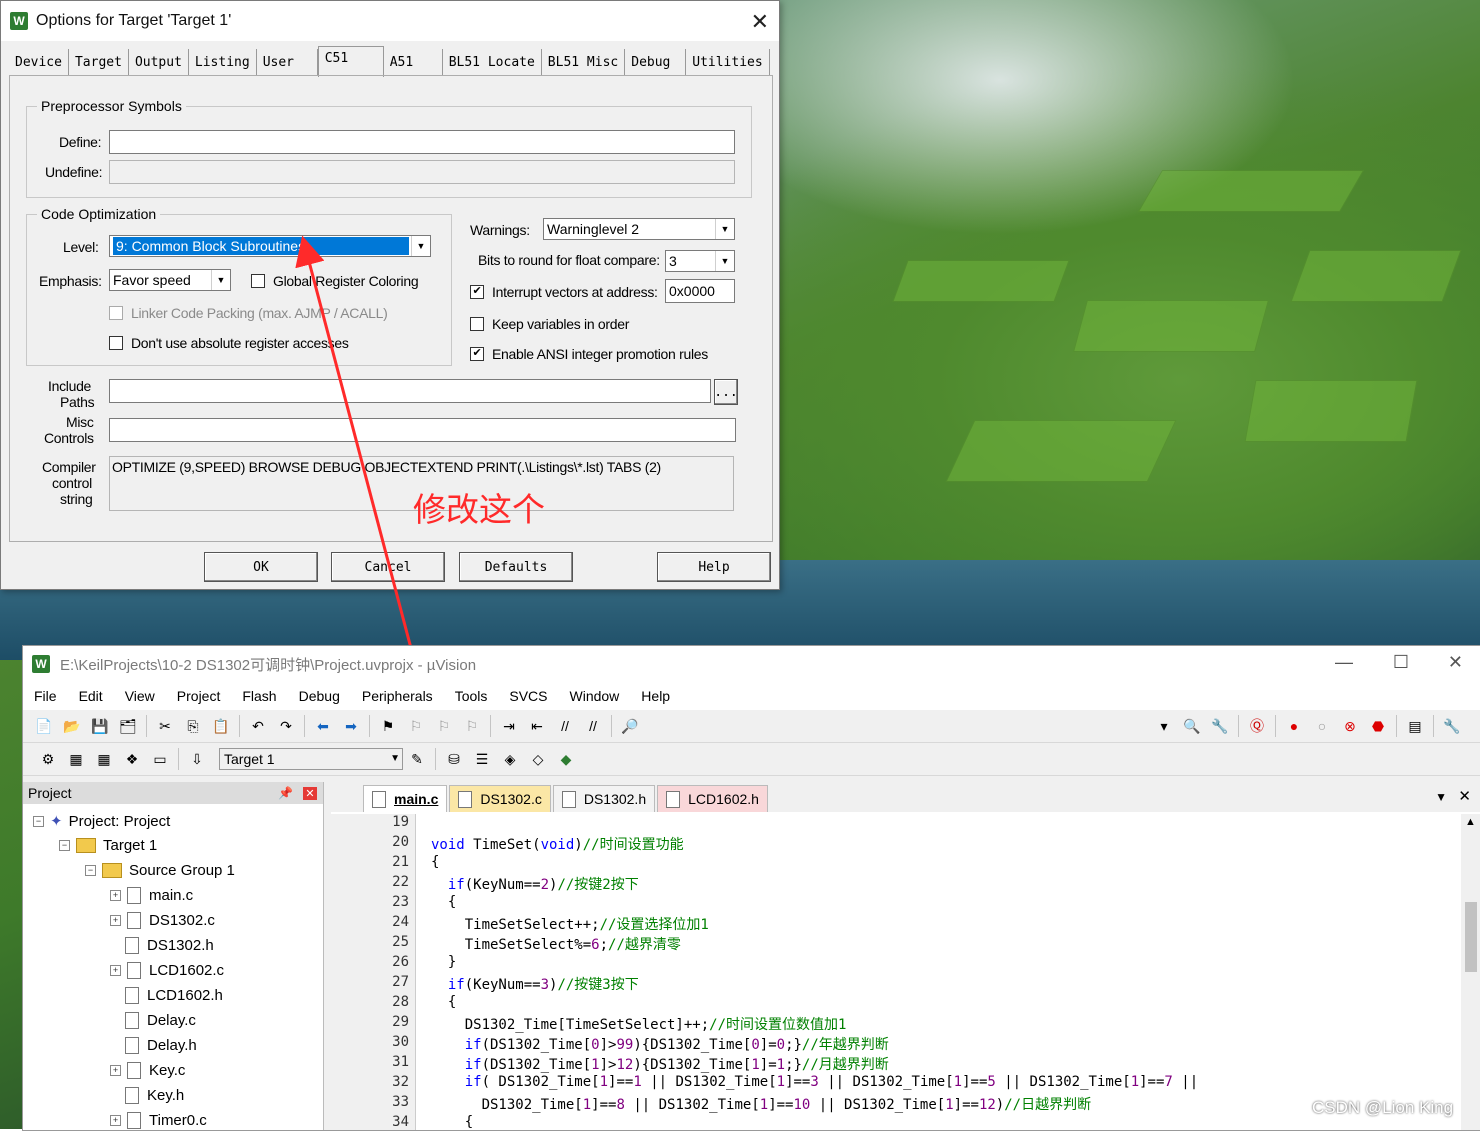 This screenshot has width=1480, height=1131. What do you see at coordinates (510, 759) in the screenshot?
I see `manage-rte-icon: ◈` at bounding box center [510, 759].